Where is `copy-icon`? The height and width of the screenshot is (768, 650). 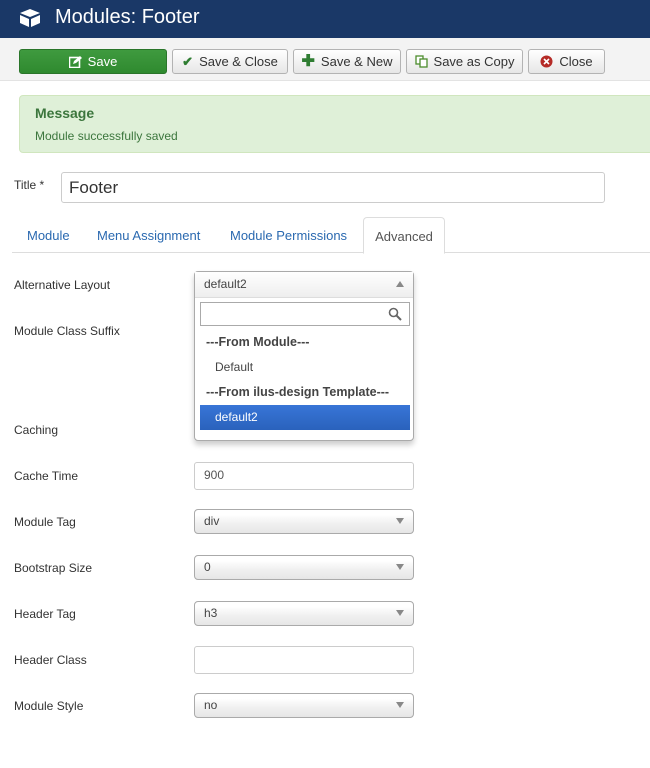 copy-icon is located at coordinates (421, 61).